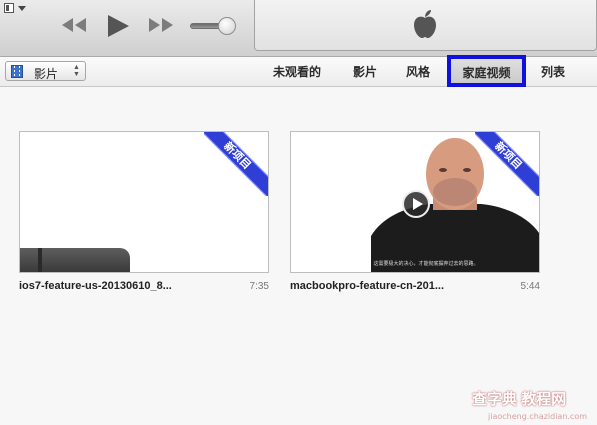 The image size is (597, 425). I want to click on fast-forward-icon, so click(161, 25).